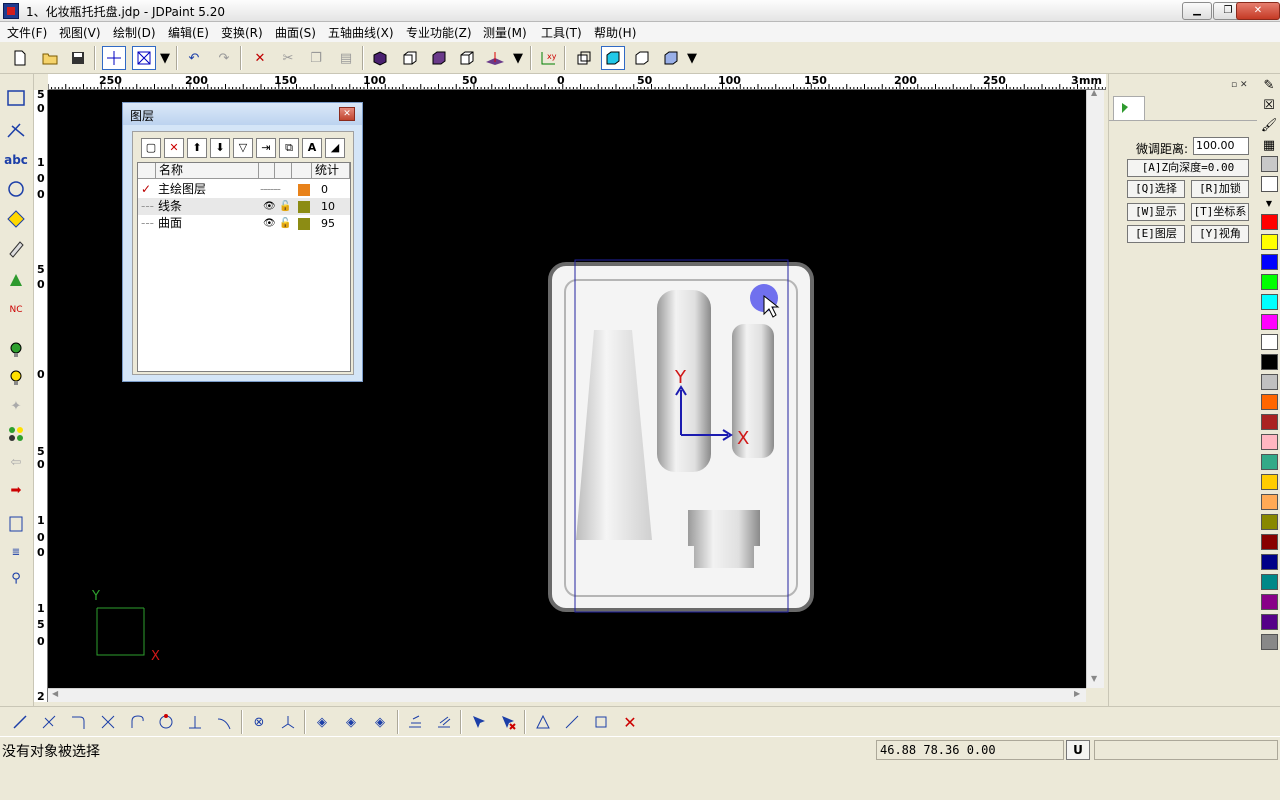  What do you see at coordinates (151, 148) in the screenshot?
I see `new-layer-icon: ▢` at bounding box center [151, 148].